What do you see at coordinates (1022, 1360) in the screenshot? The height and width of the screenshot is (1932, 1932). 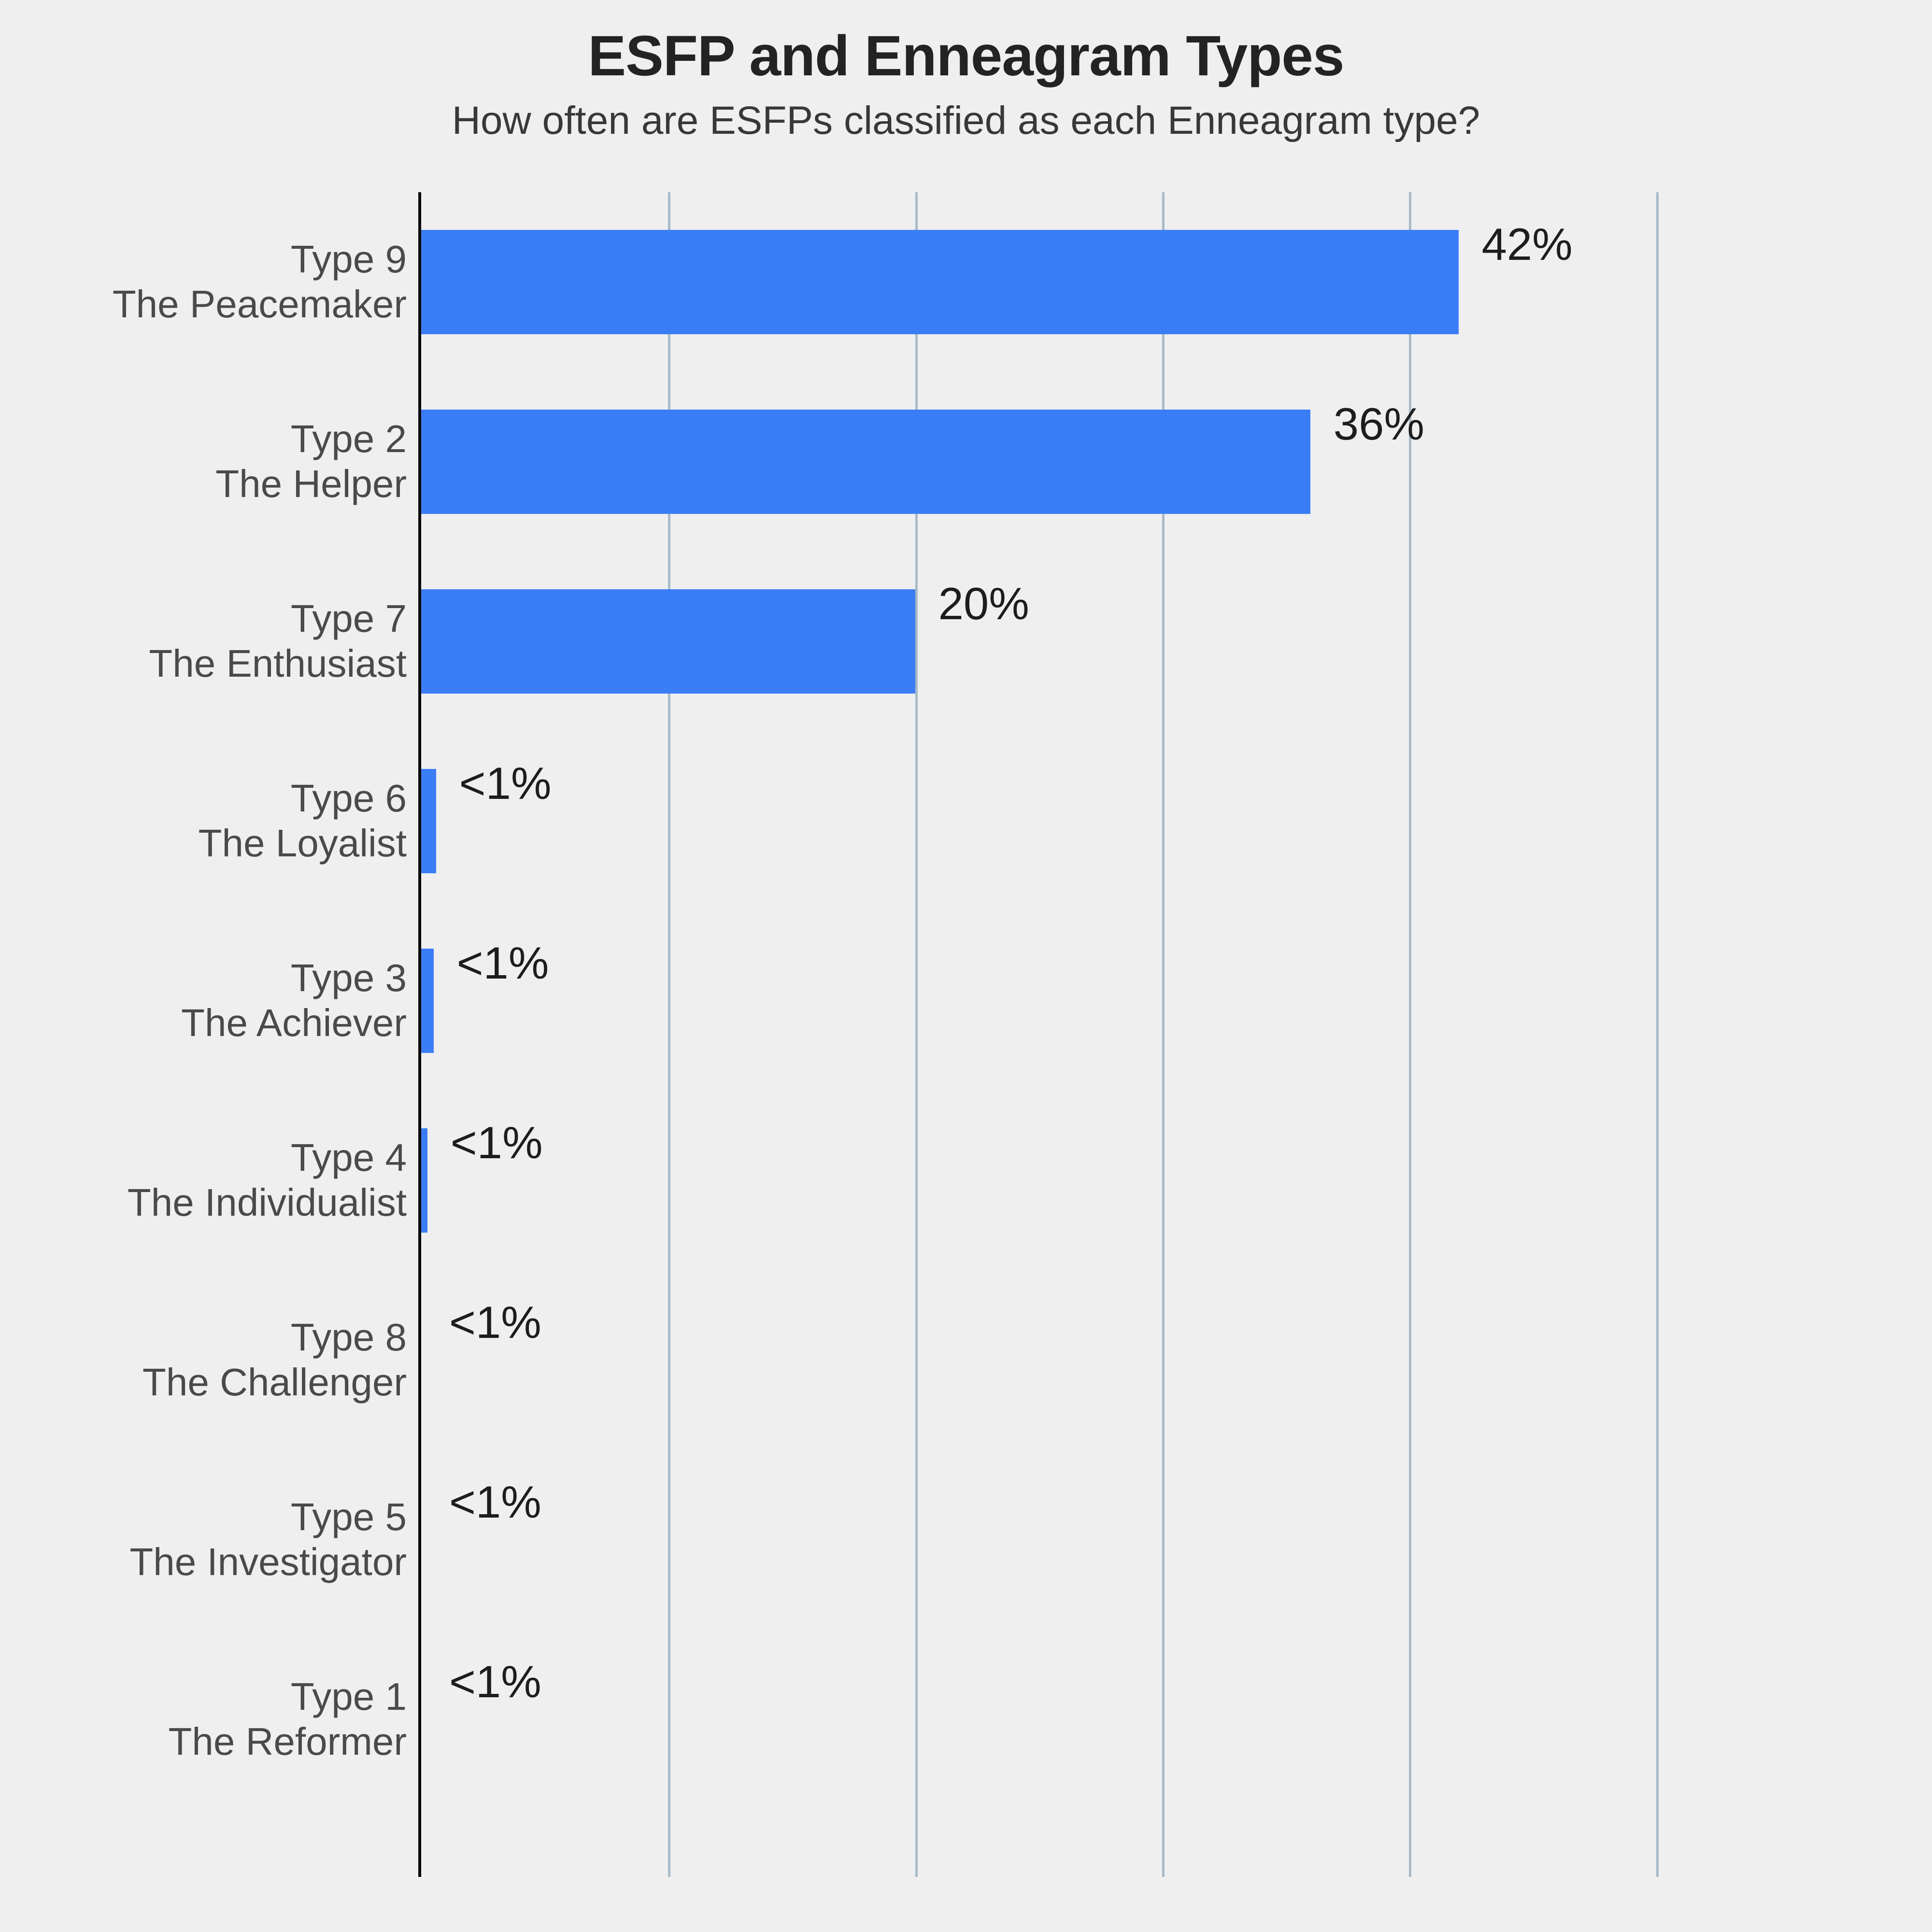 I see `bar-row: Type 8 The Challenger <1%` at bounding box center [1022, 1360].